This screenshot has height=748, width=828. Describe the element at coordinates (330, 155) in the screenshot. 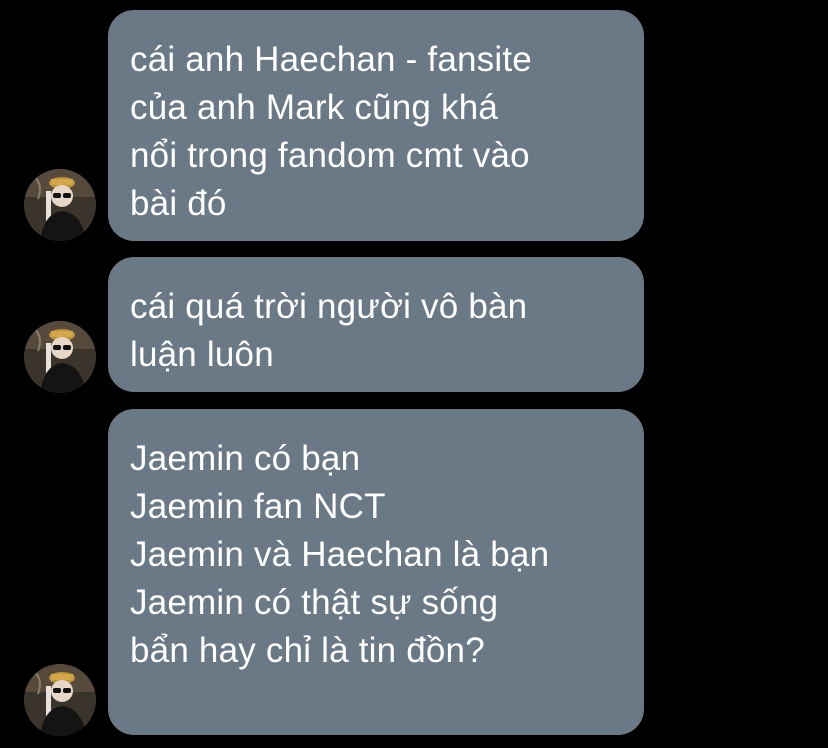

I see `message-text-line: nổi trong fandom cmt vào` at that location.